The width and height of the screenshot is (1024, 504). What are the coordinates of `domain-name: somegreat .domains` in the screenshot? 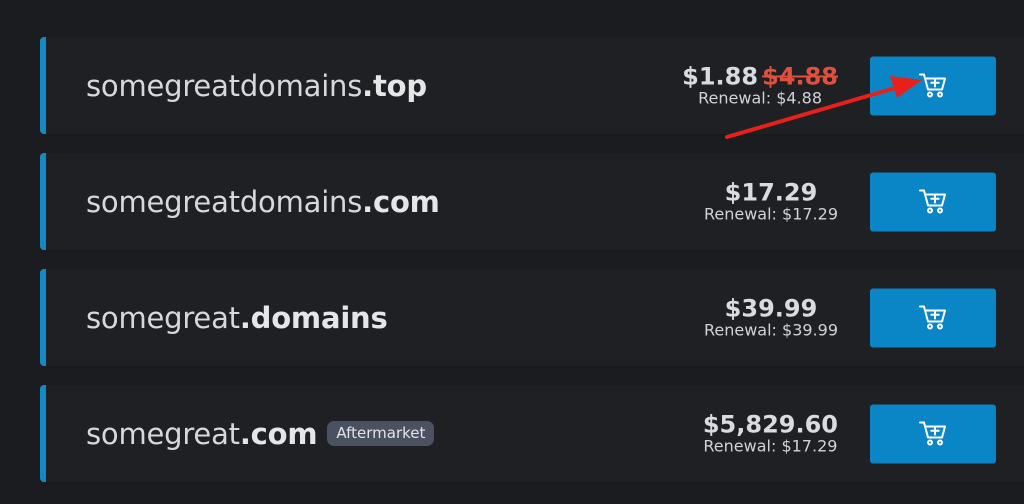 It's located at (237, 318).